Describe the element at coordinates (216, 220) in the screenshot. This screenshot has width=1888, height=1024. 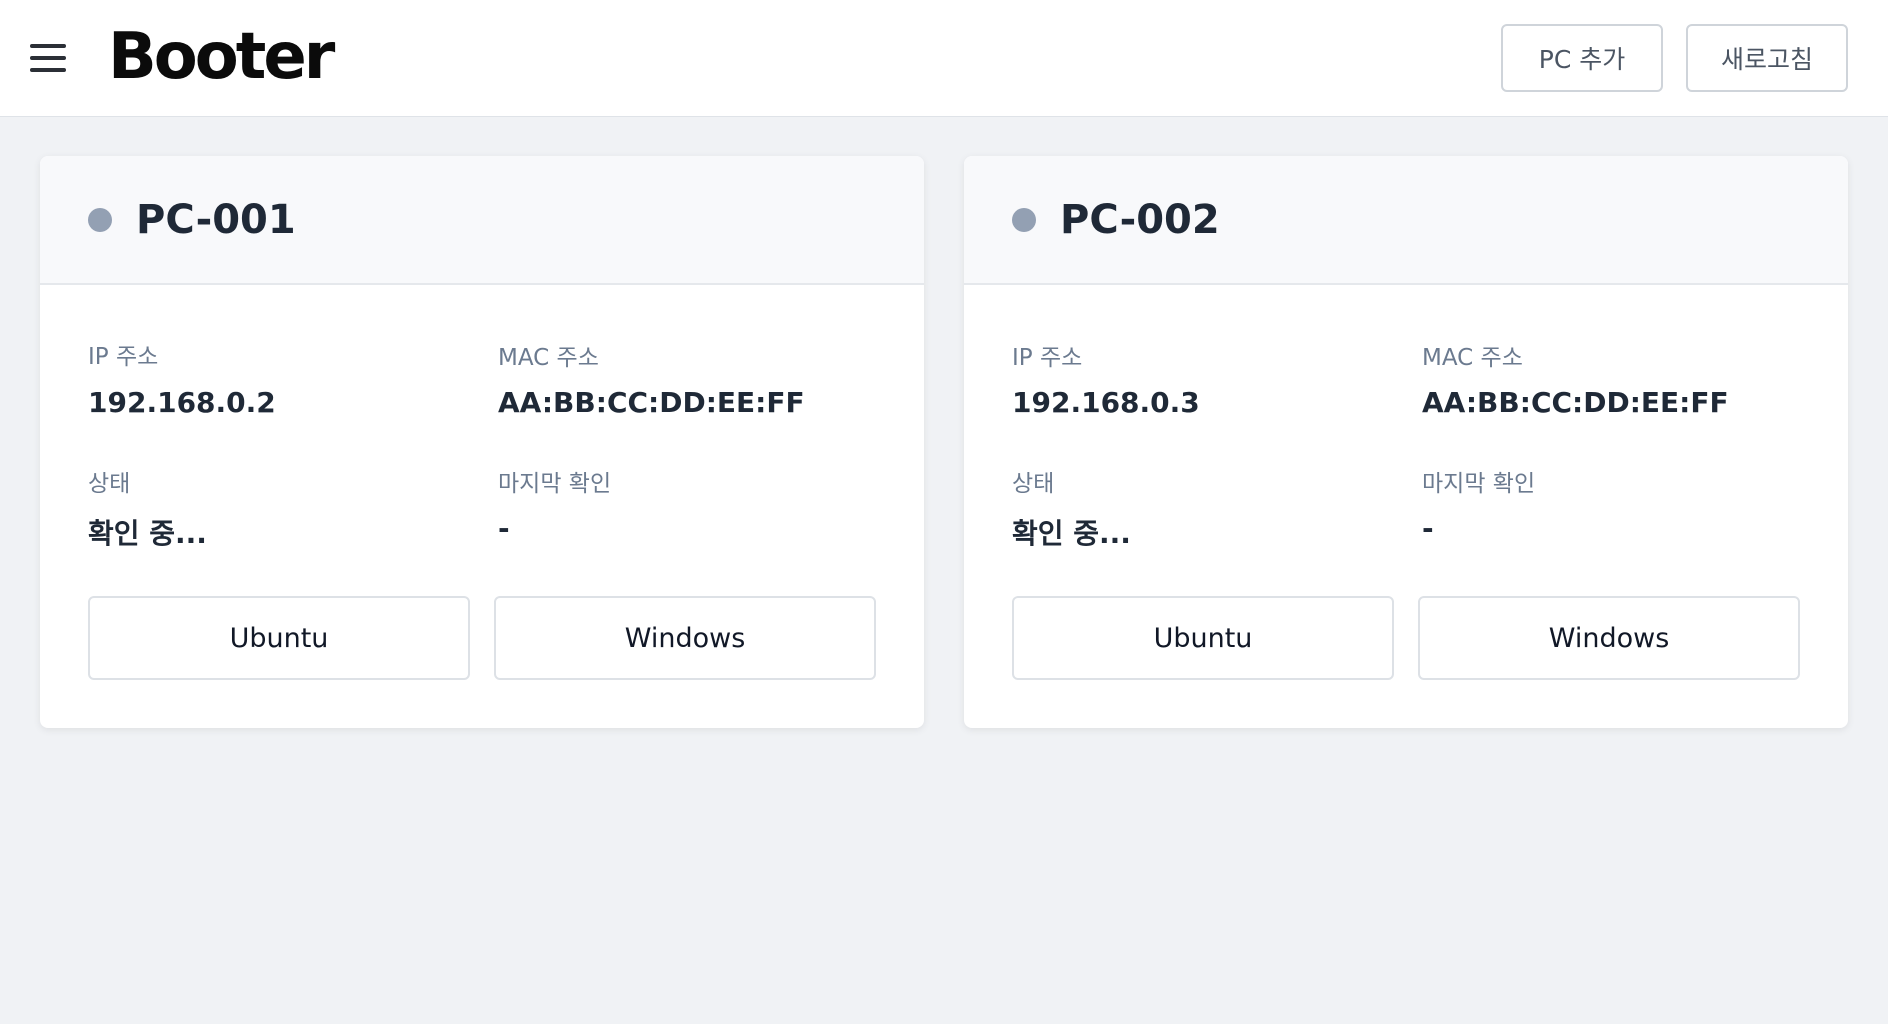
I see `pc-name: PC-001` at that location.